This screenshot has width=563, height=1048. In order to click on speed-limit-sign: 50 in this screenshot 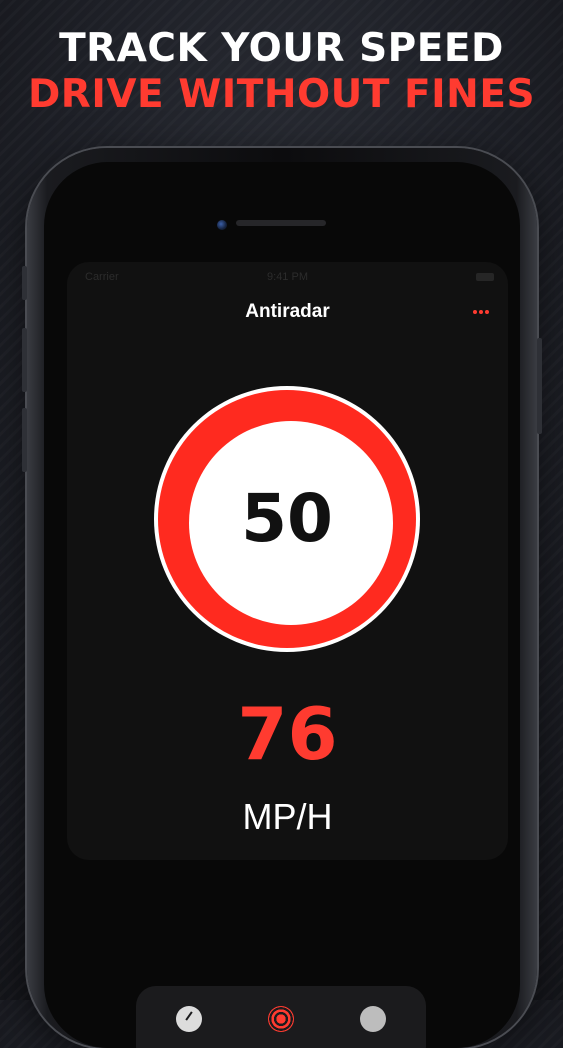, I will do `click(287, 519)`.